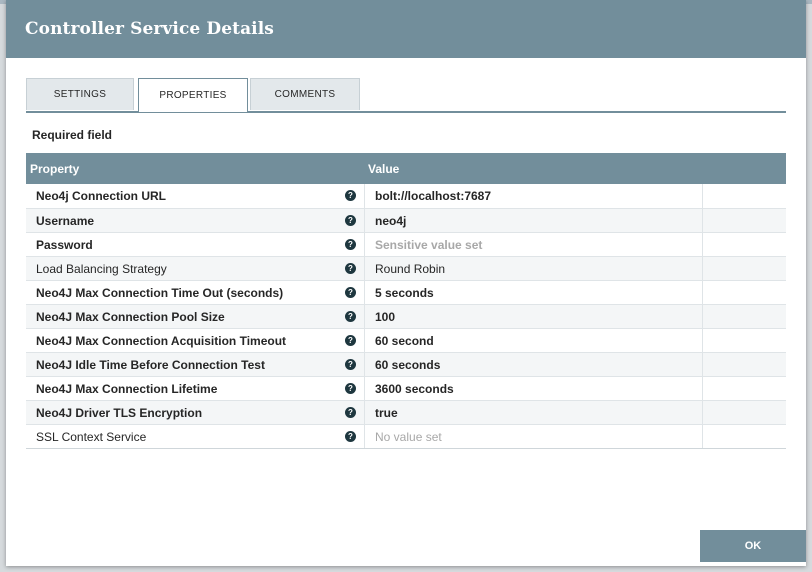  Describe the element at coordinates (410, 269) in the screenshot. I see `property-value: Round Robin` at that location.